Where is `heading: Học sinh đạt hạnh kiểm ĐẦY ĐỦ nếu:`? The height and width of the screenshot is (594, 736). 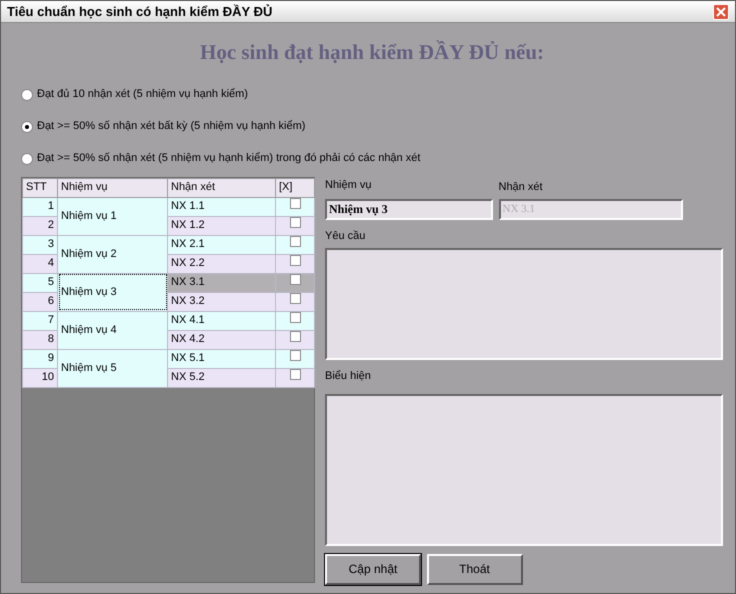
heading: Học sinh đạt hạnh kiểm ĐẦY ĐỦ nếu: is located at coordinates (372, 52).